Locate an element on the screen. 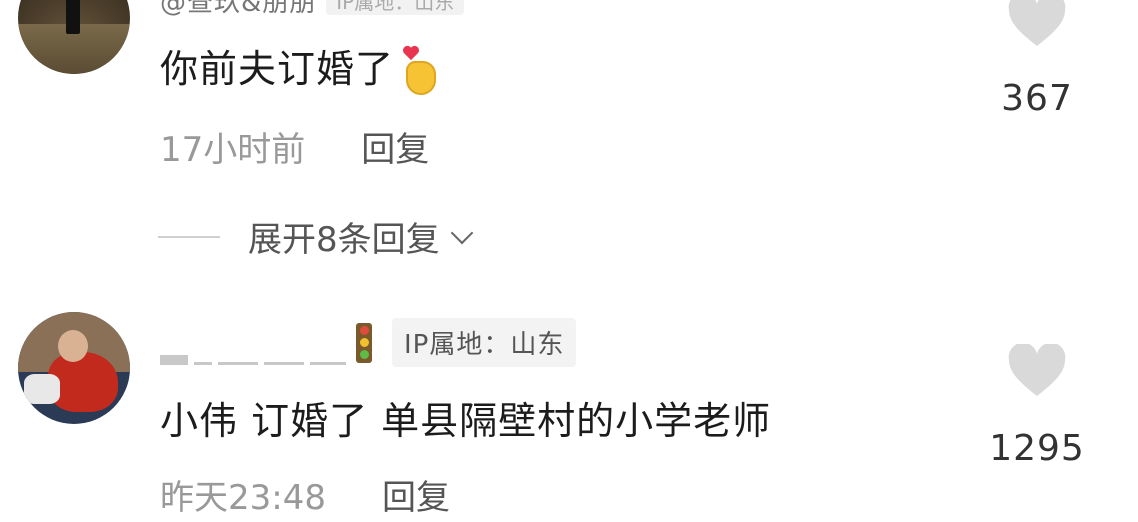 The width and height of the screenshot is (1138, 522). comment-header: @查玖&朋朋 IP属地：山东 is located at coordinates (312, 9).